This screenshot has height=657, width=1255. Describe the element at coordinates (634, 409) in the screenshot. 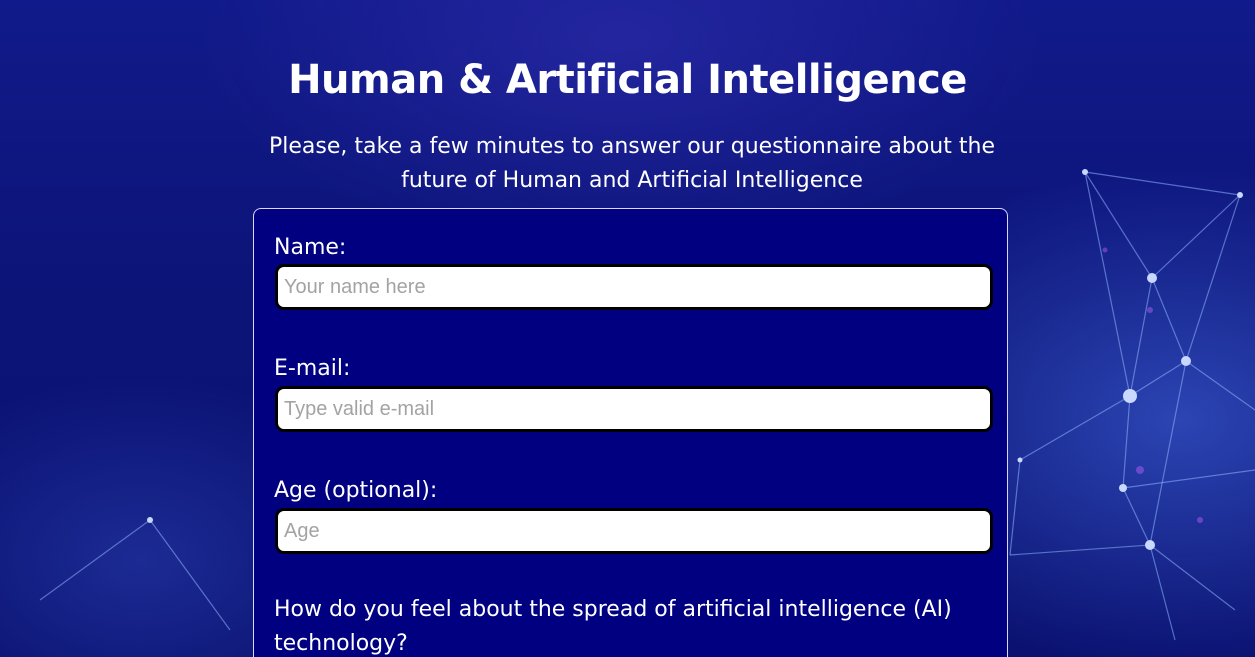

I see `email-input` at that location.